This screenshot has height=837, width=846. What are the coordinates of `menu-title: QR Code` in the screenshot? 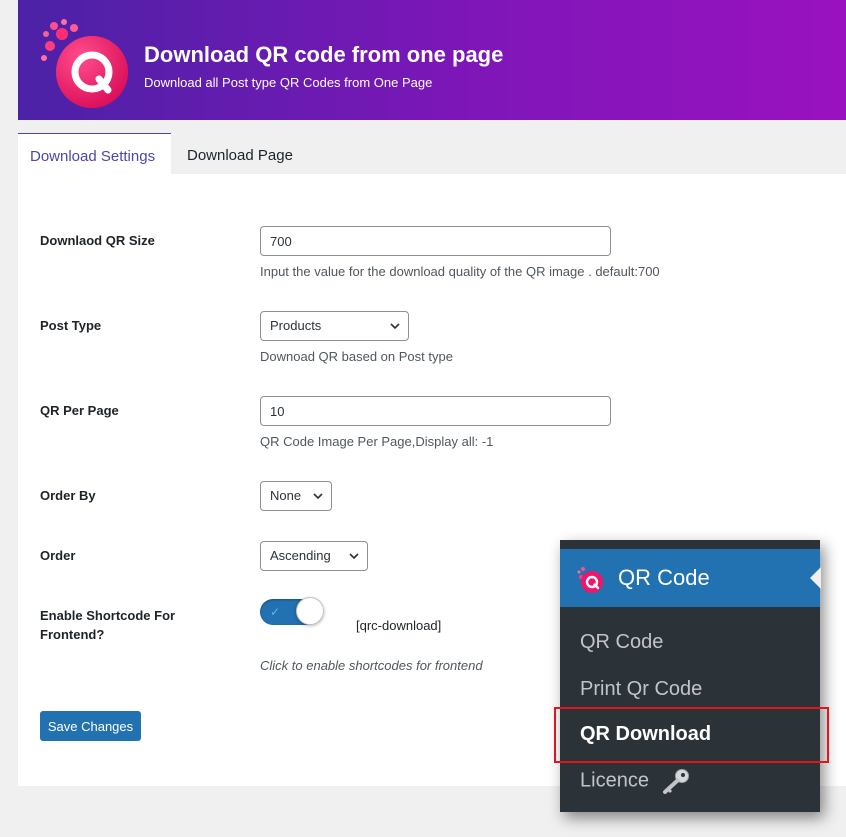 It's located at (664, 577).